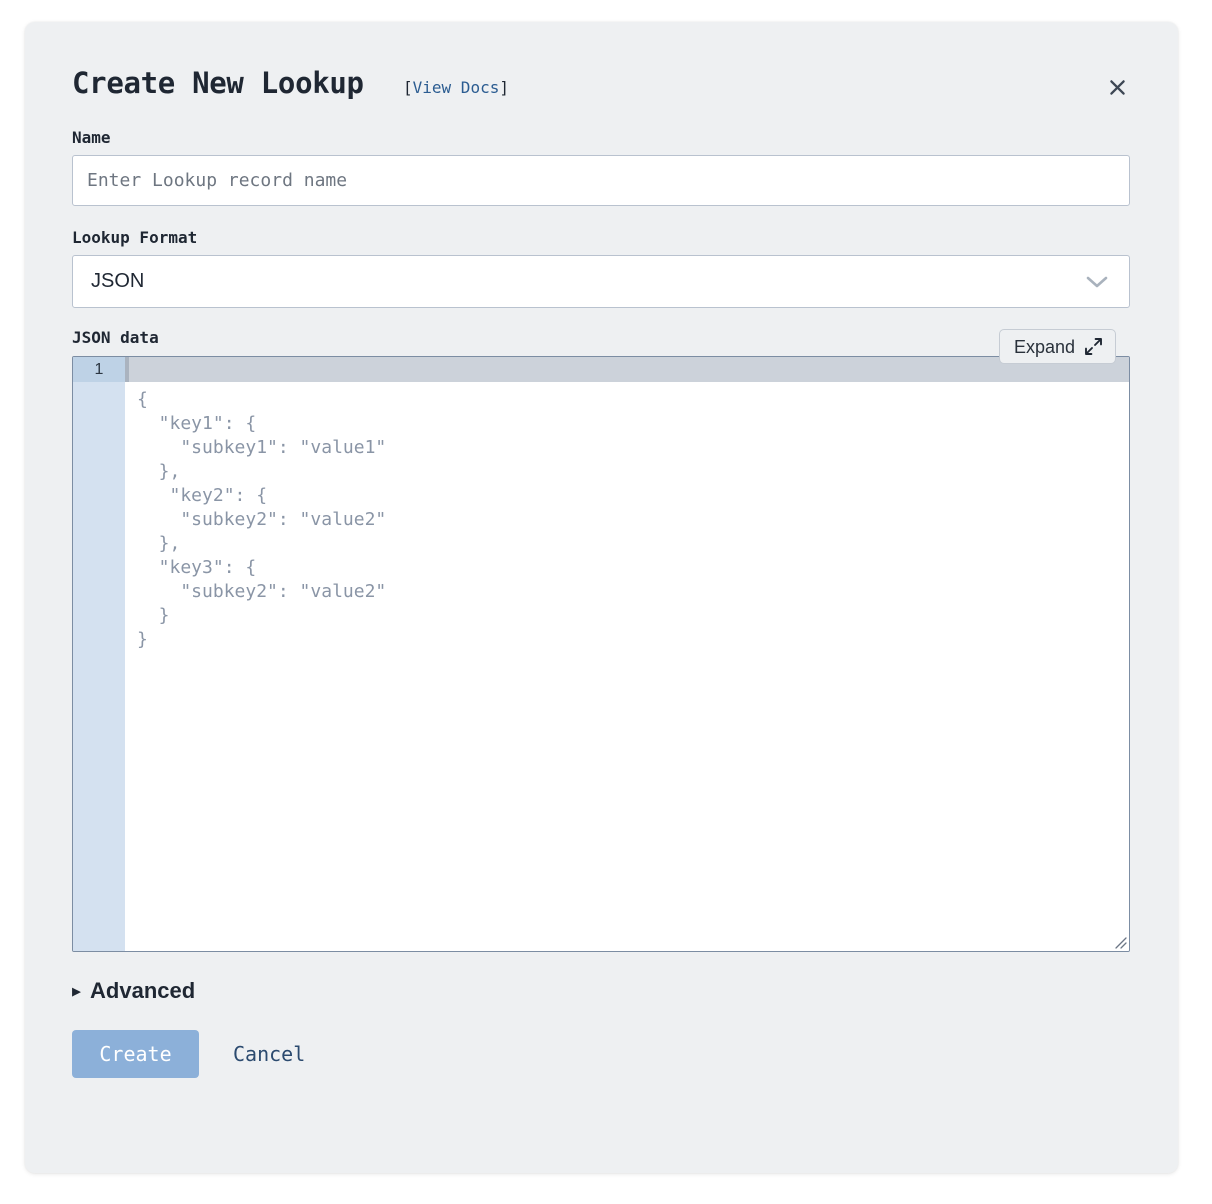 This screenshot has width=1212, height=1204. I want to click on page-title: Create New Lookup, so click(218, 83).